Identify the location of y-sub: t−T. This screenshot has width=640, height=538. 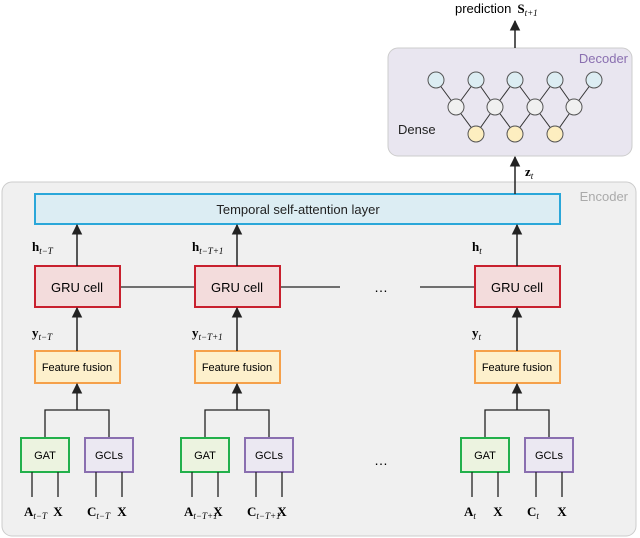
(46, 337).